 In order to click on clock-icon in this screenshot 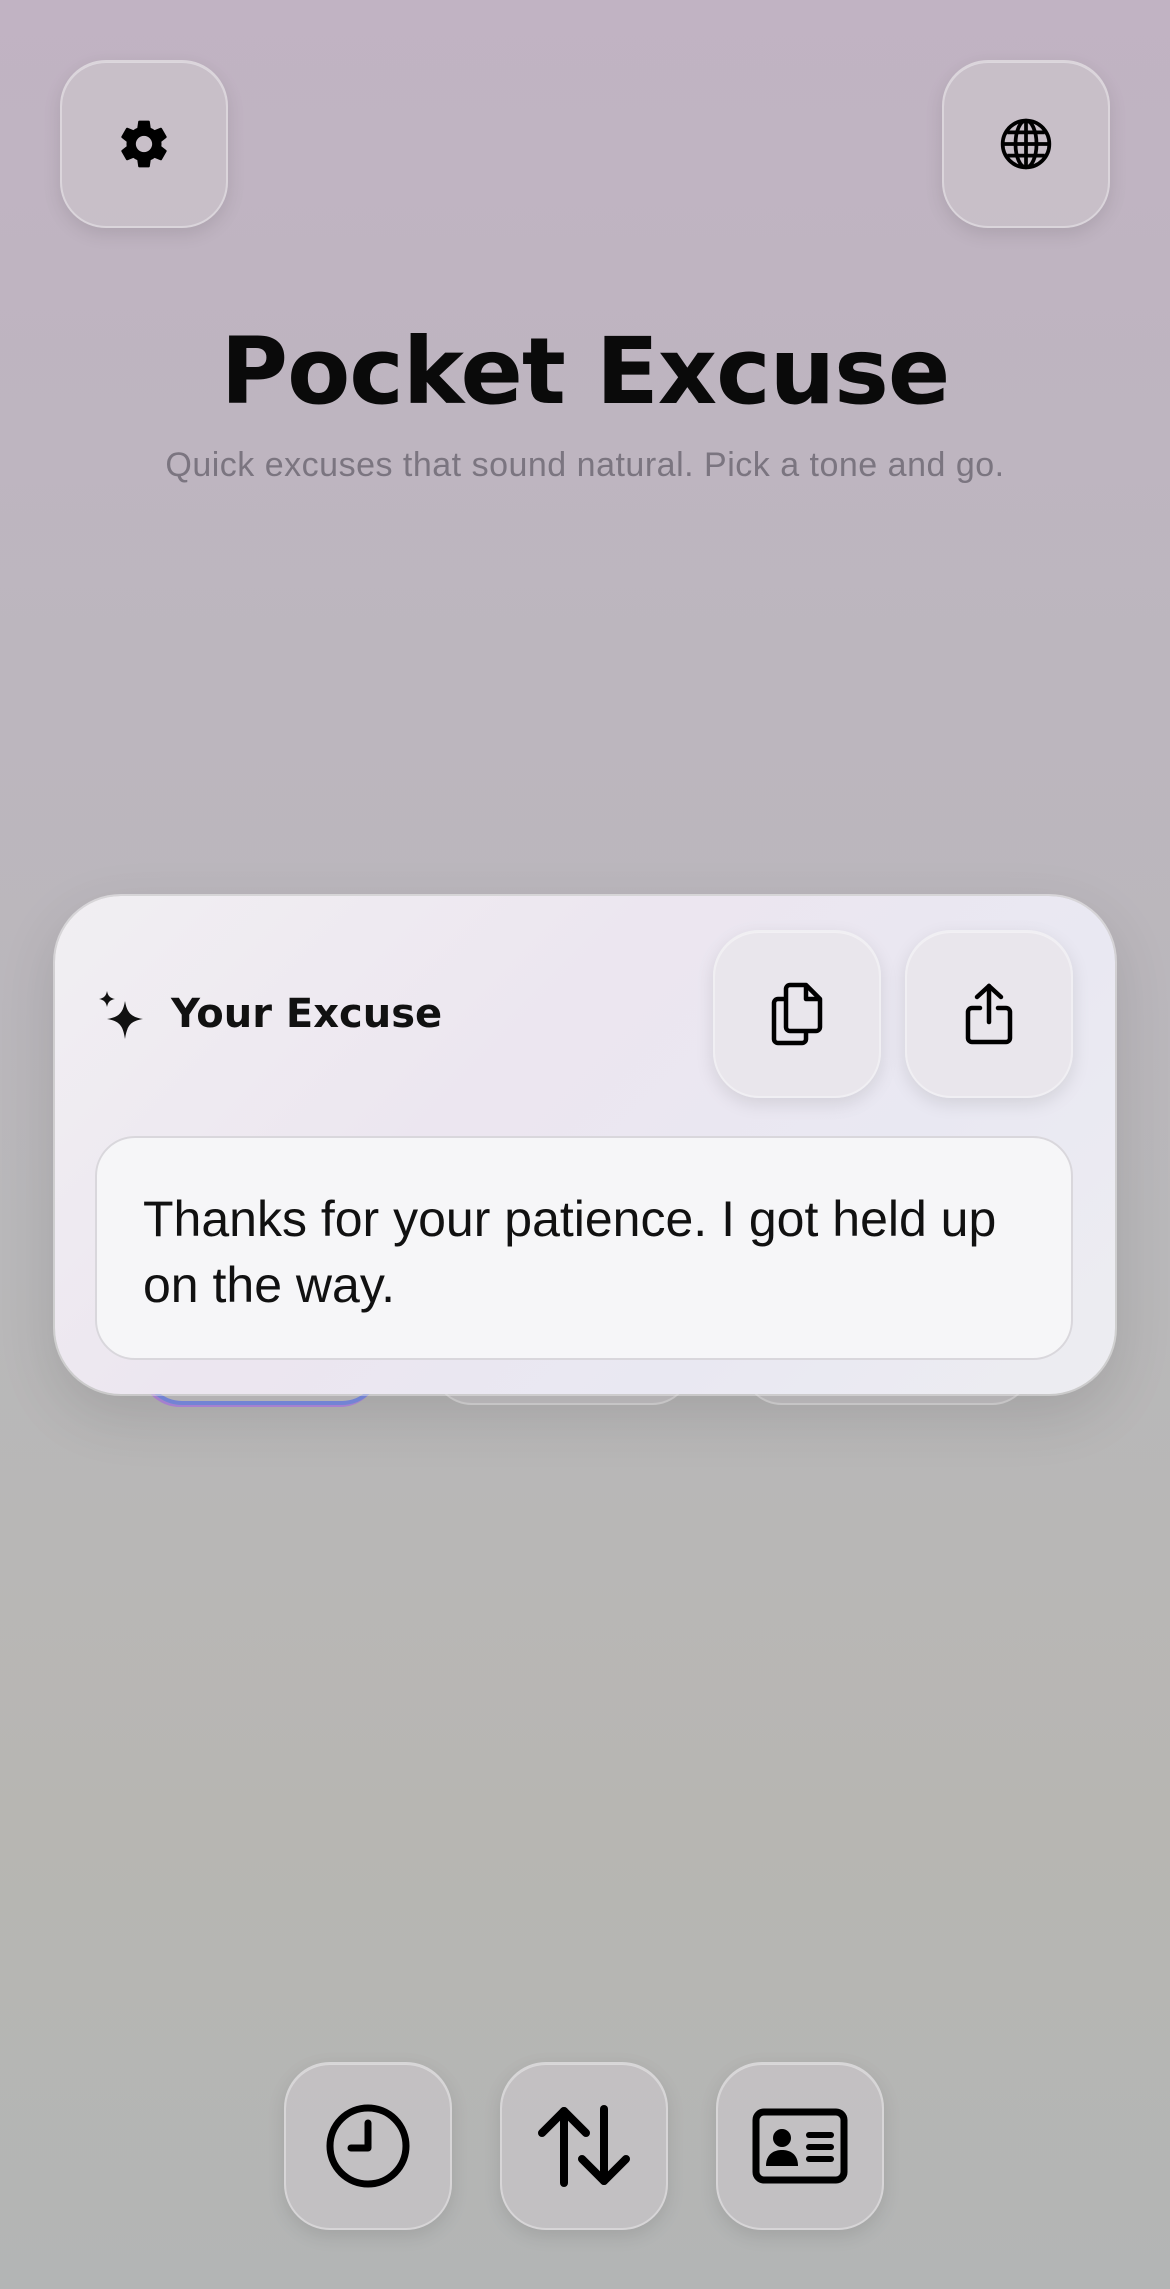, I will do `click(368, 2146)`.